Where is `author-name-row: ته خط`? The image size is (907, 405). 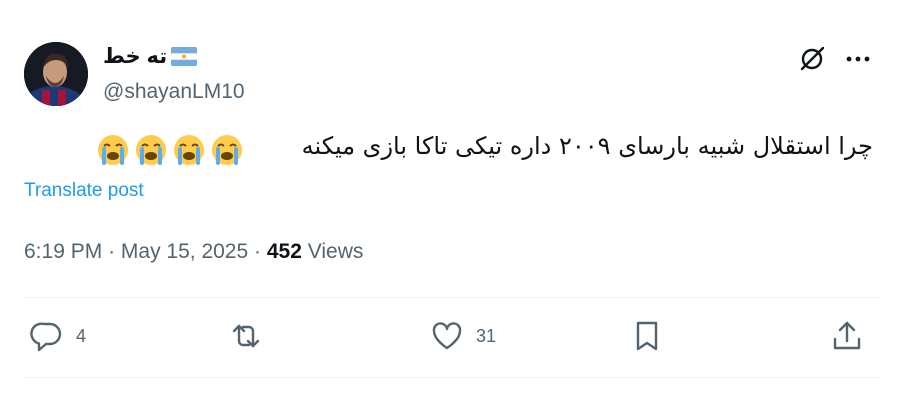 author-name-row: ته خط is located at coordinates (150, 56).